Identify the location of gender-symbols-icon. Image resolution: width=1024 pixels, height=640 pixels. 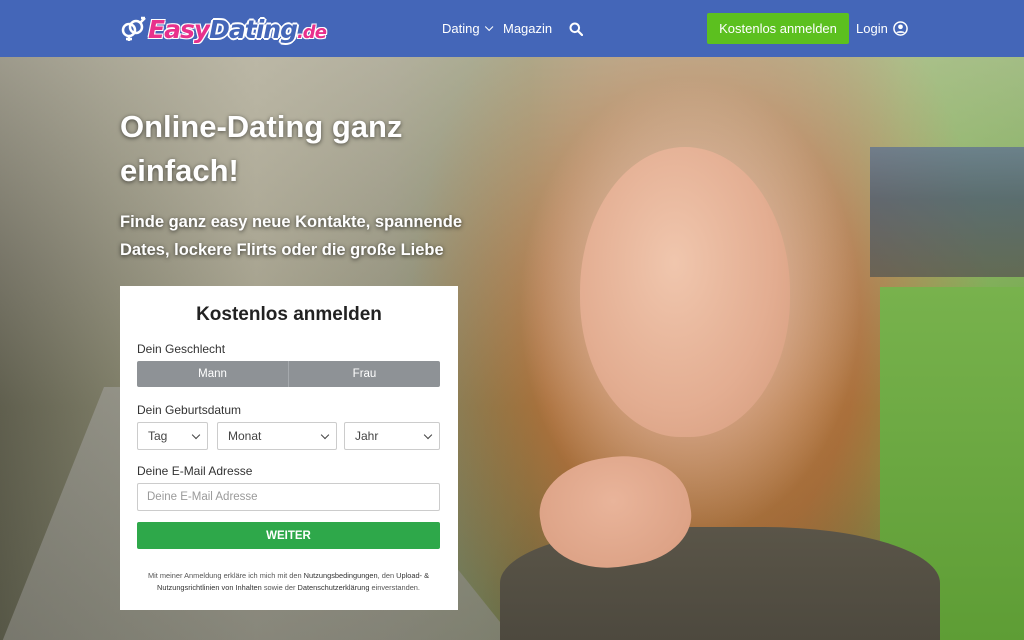
(133, 28).